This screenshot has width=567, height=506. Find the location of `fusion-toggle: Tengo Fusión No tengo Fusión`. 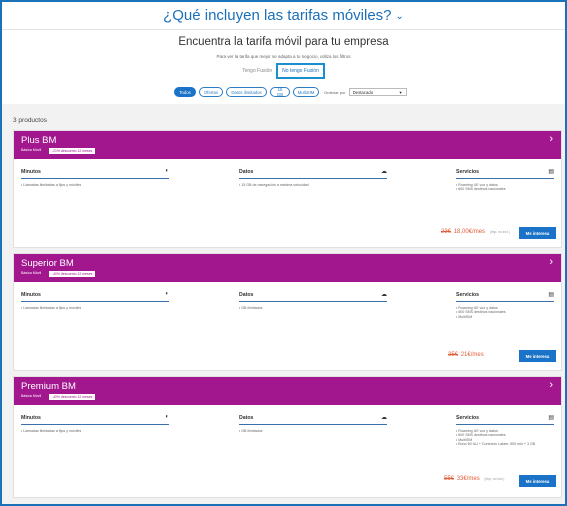

fusion-toggle: Tengo Fusión No tengo Fusión is located at coordinates (283, 71).